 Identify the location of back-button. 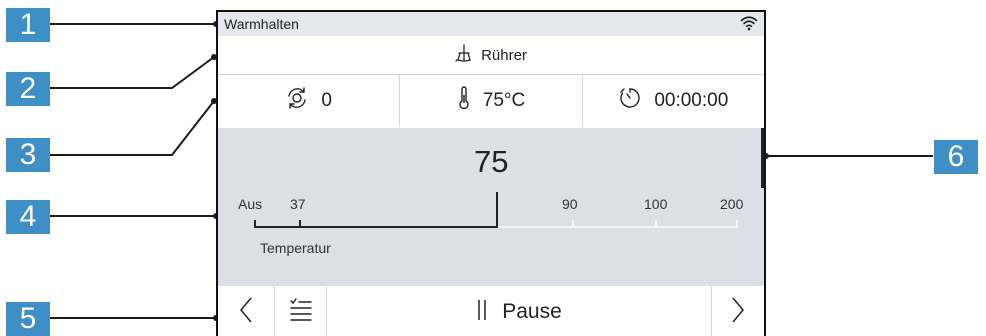
(246, 311).